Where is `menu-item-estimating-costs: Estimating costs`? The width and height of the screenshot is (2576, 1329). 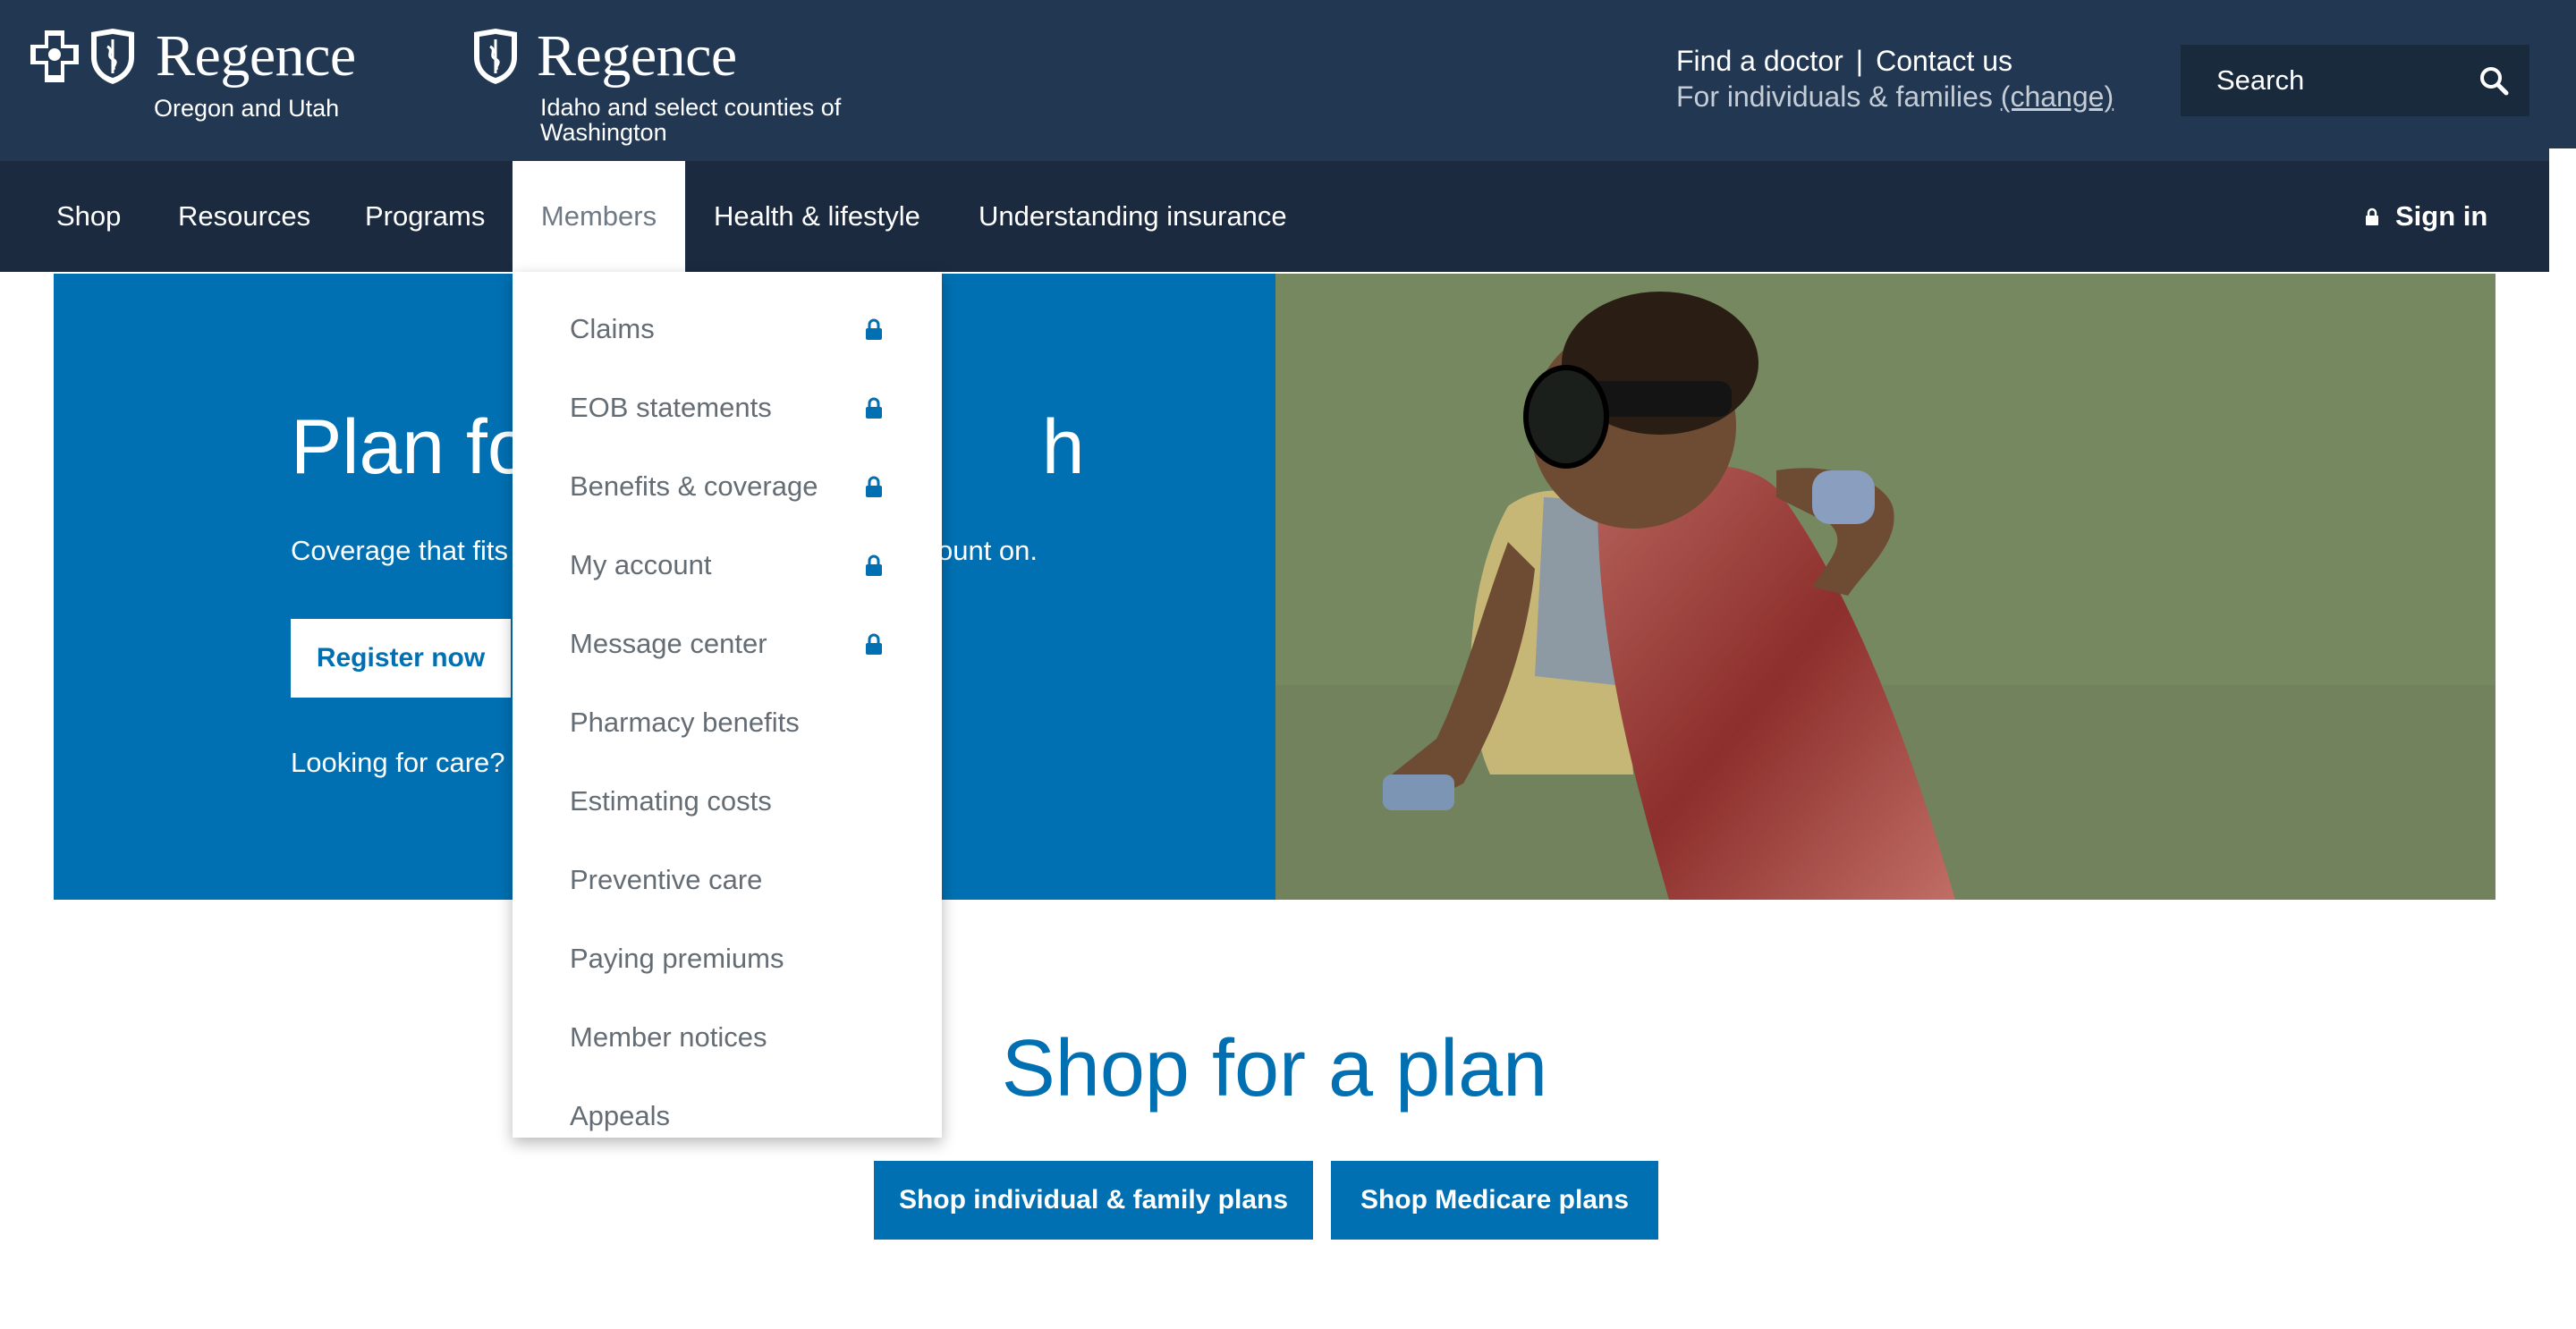 menu-item-estimating-costs: Estimating costs is located at coordinates (726, 801).